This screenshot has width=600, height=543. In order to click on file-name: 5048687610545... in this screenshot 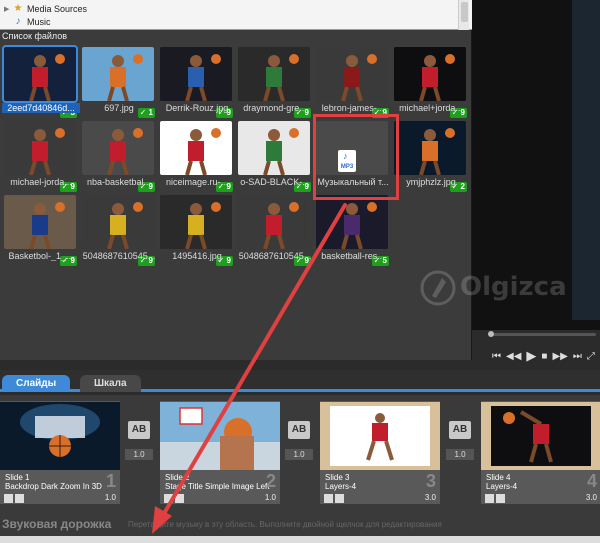, I will do `click(275, 256)`.